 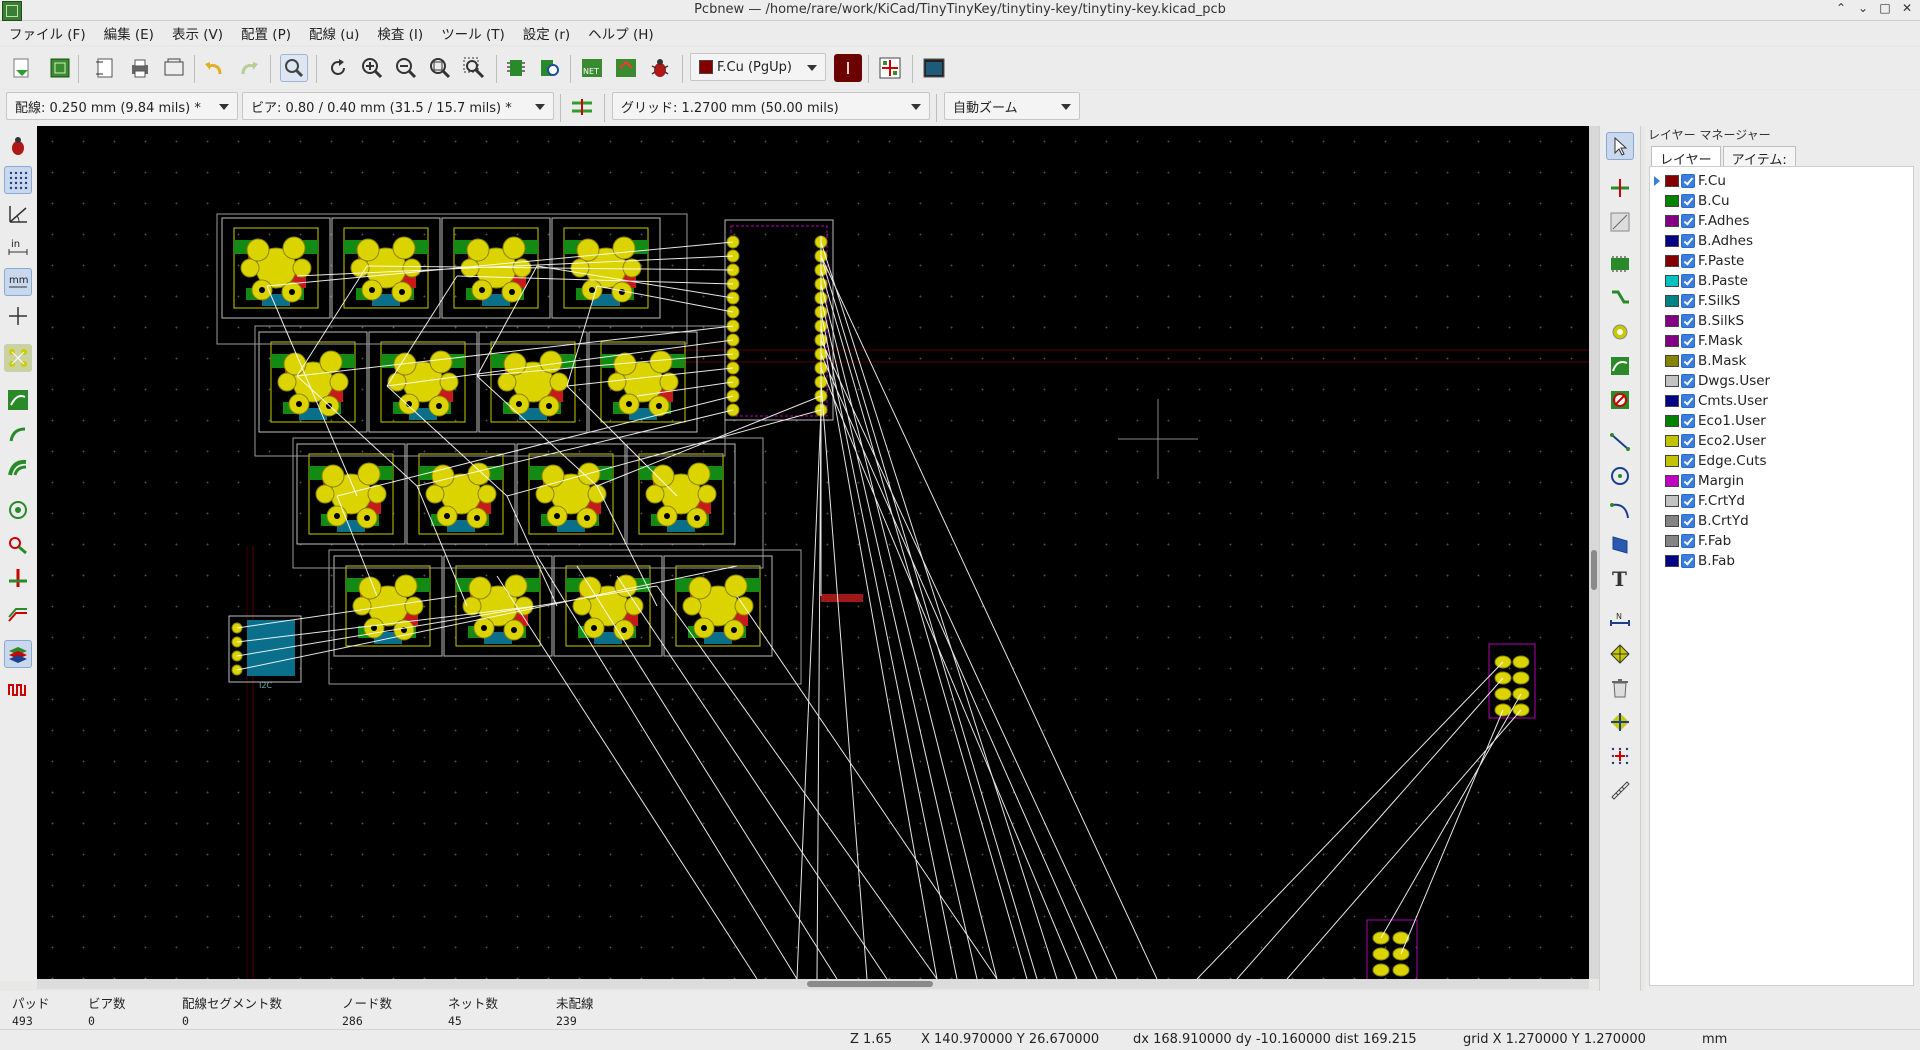 I want to click on layer-row: Cmts.User, so click(x=1781, y=401).